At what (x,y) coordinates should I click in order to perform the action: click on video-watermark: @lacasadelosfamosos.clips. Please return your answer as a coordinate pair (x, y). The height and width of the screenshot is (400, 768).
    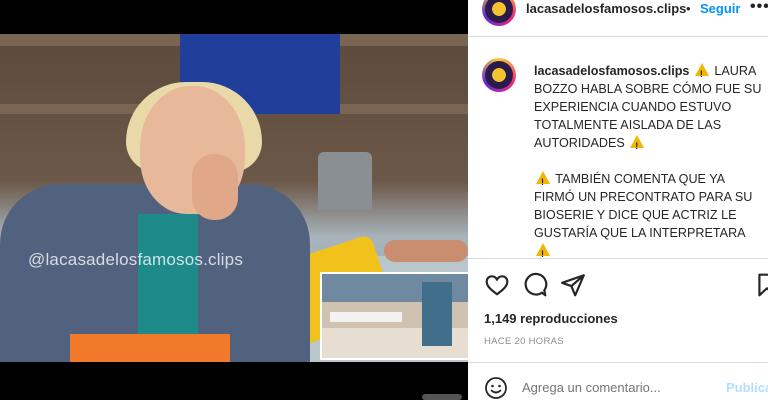
    Looking at the image, I should click on (136, 259).